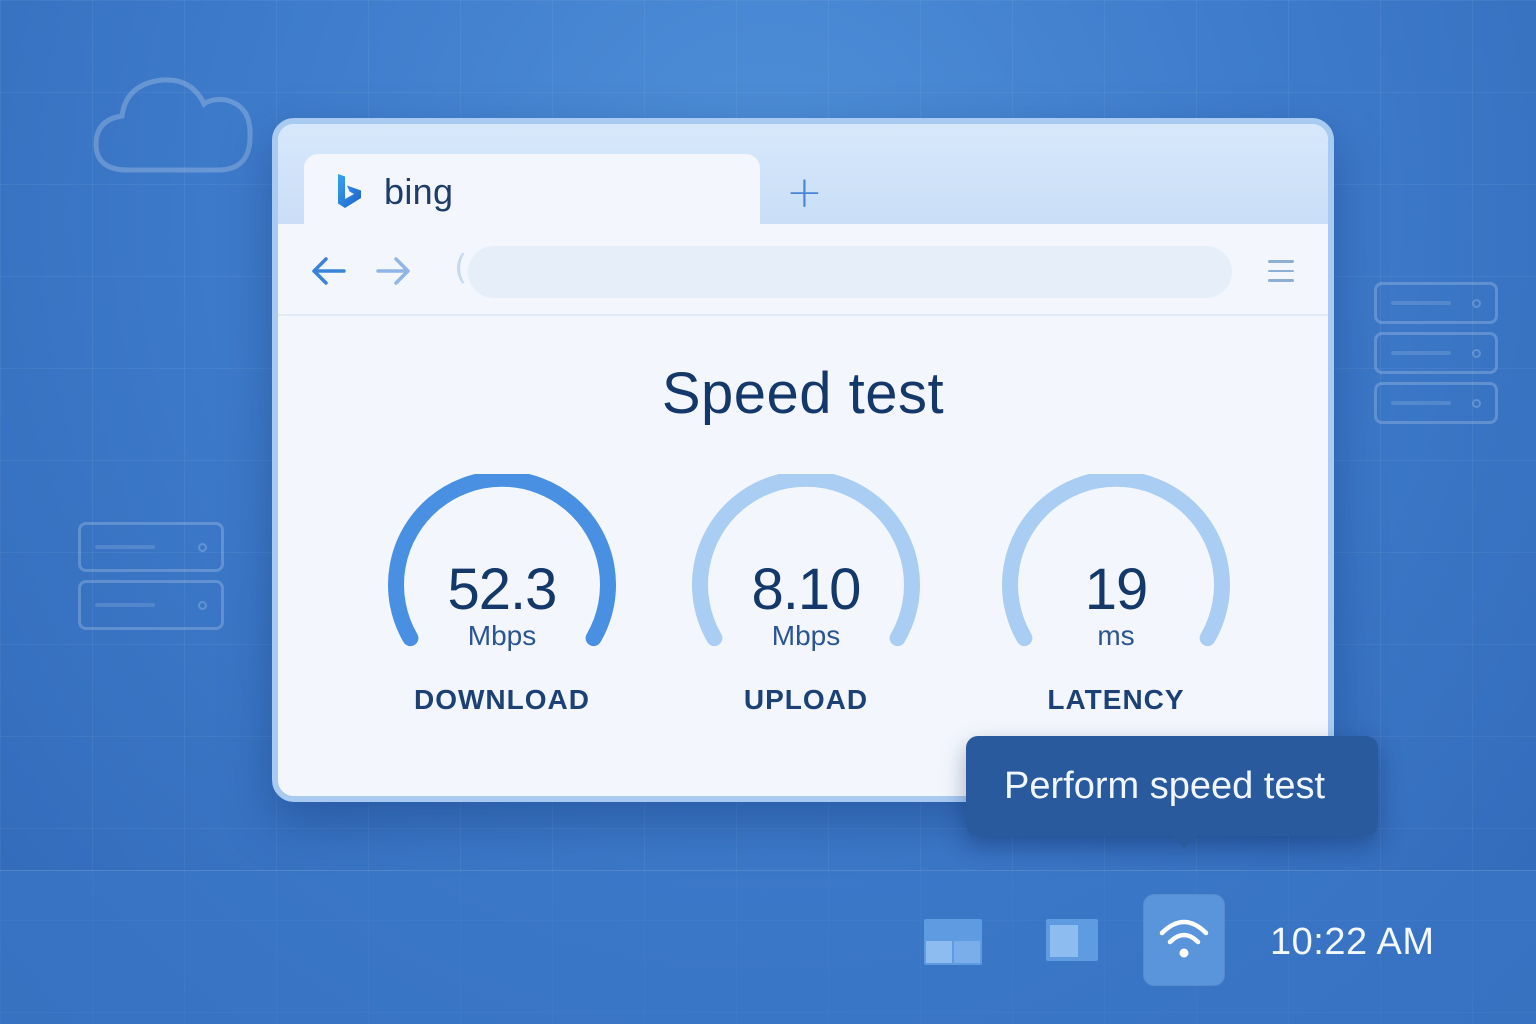 Image resolution: width=1536 pixels, height=1024 pixels. What do you see at coordinates (1116, 699) in the screenshot?
I see `gauge-label: LATENCY` at bounding box center [1116, 699].